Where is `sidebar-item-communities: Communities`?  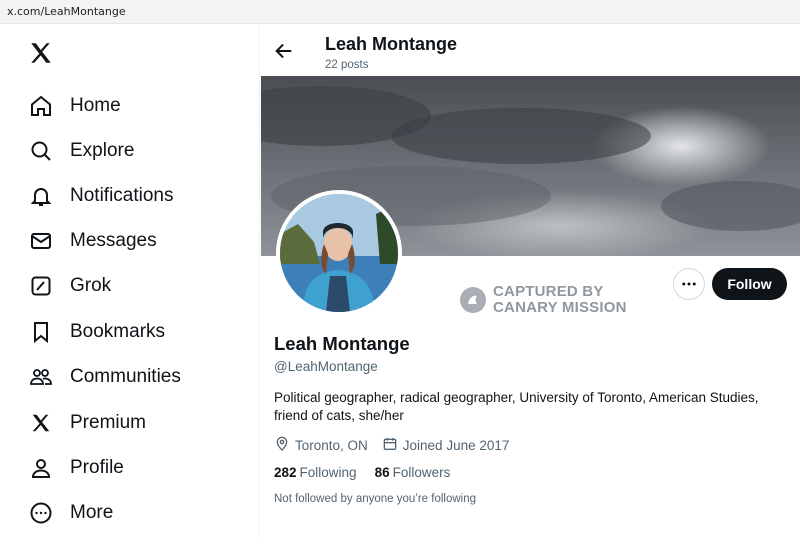 sidebar-item-communities: Communities is located at coordinates (104, 377).